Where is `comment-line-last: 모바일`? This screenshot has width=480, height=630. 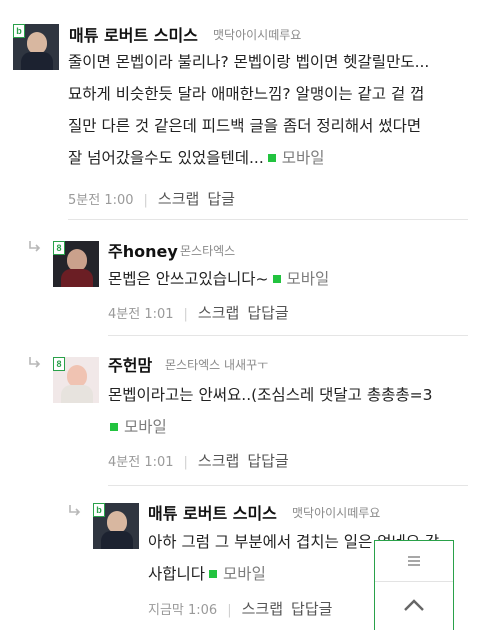 comment-line-last: 모바일 is located at coordinates (288, 427).